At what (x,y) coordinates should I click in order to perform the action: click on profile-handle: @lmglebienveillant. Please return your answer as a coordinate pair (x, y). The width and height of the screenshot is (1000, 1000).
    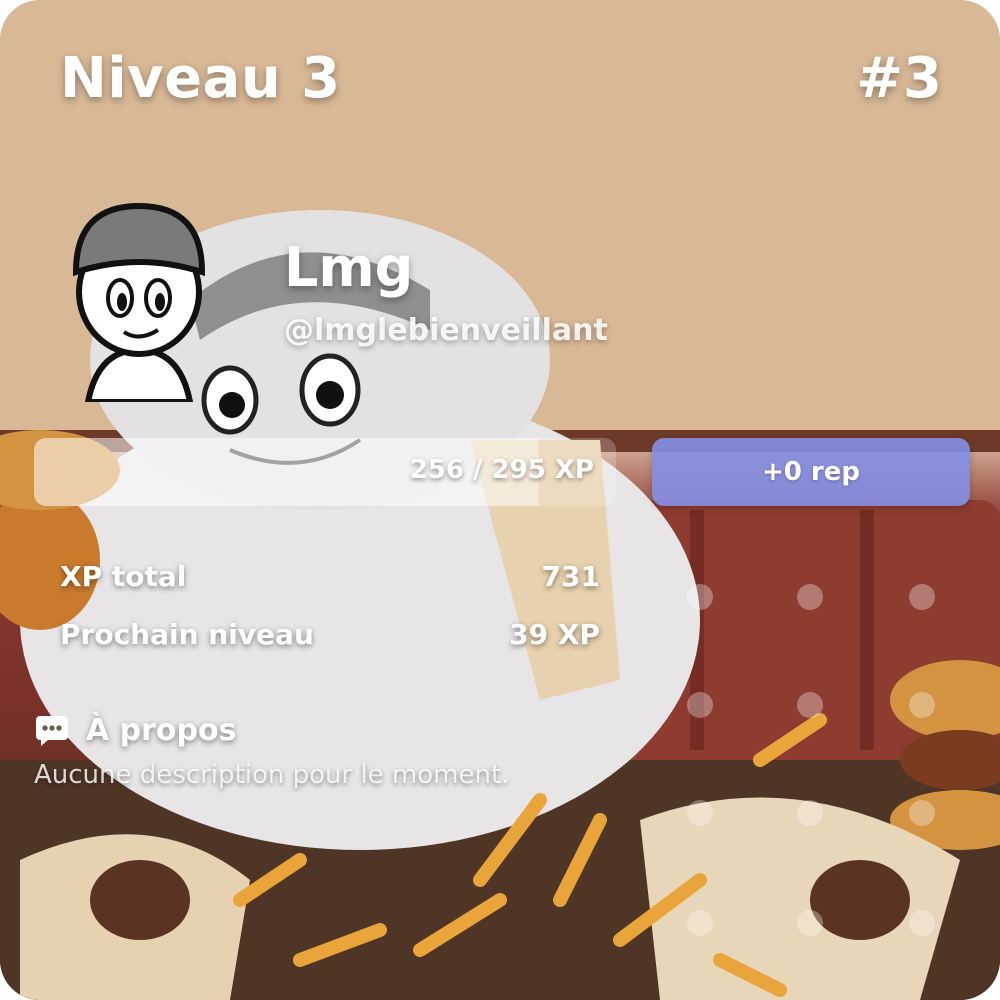
    Looking at the image, I should click on (446, 330).